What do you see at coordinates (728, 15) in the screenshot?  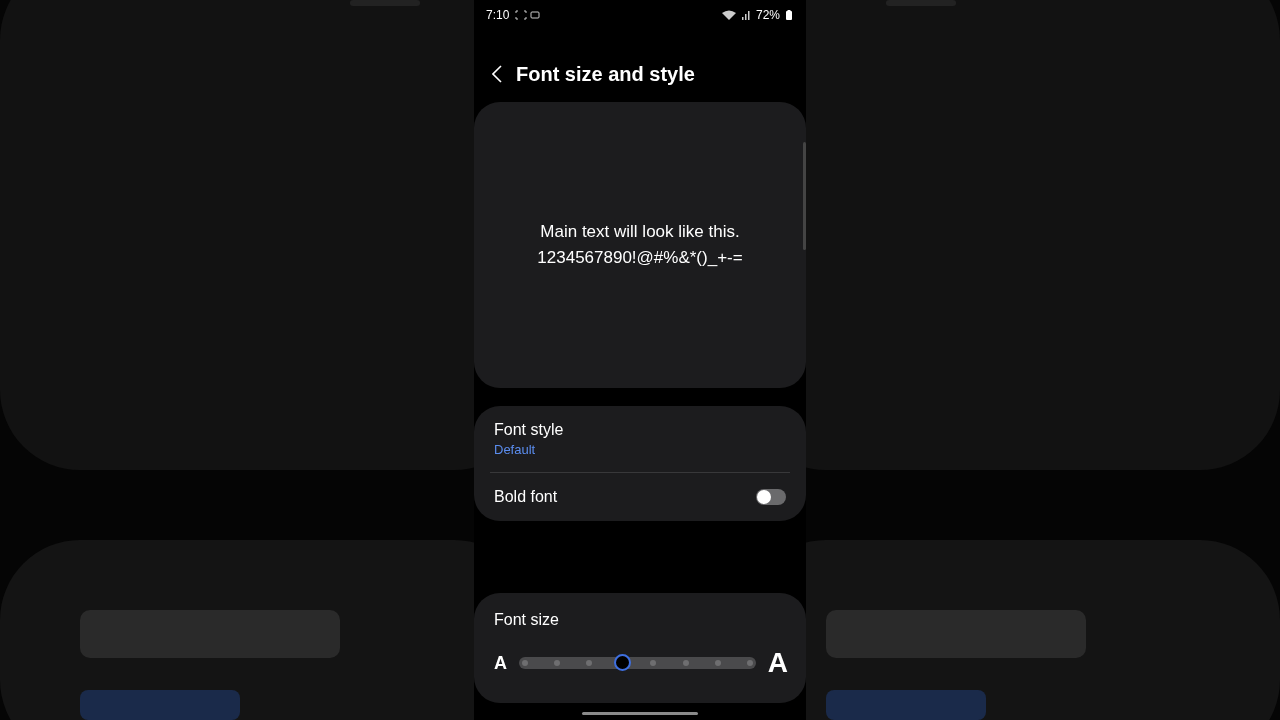 I see `wifi-icon` at bounding box center [728, 15].